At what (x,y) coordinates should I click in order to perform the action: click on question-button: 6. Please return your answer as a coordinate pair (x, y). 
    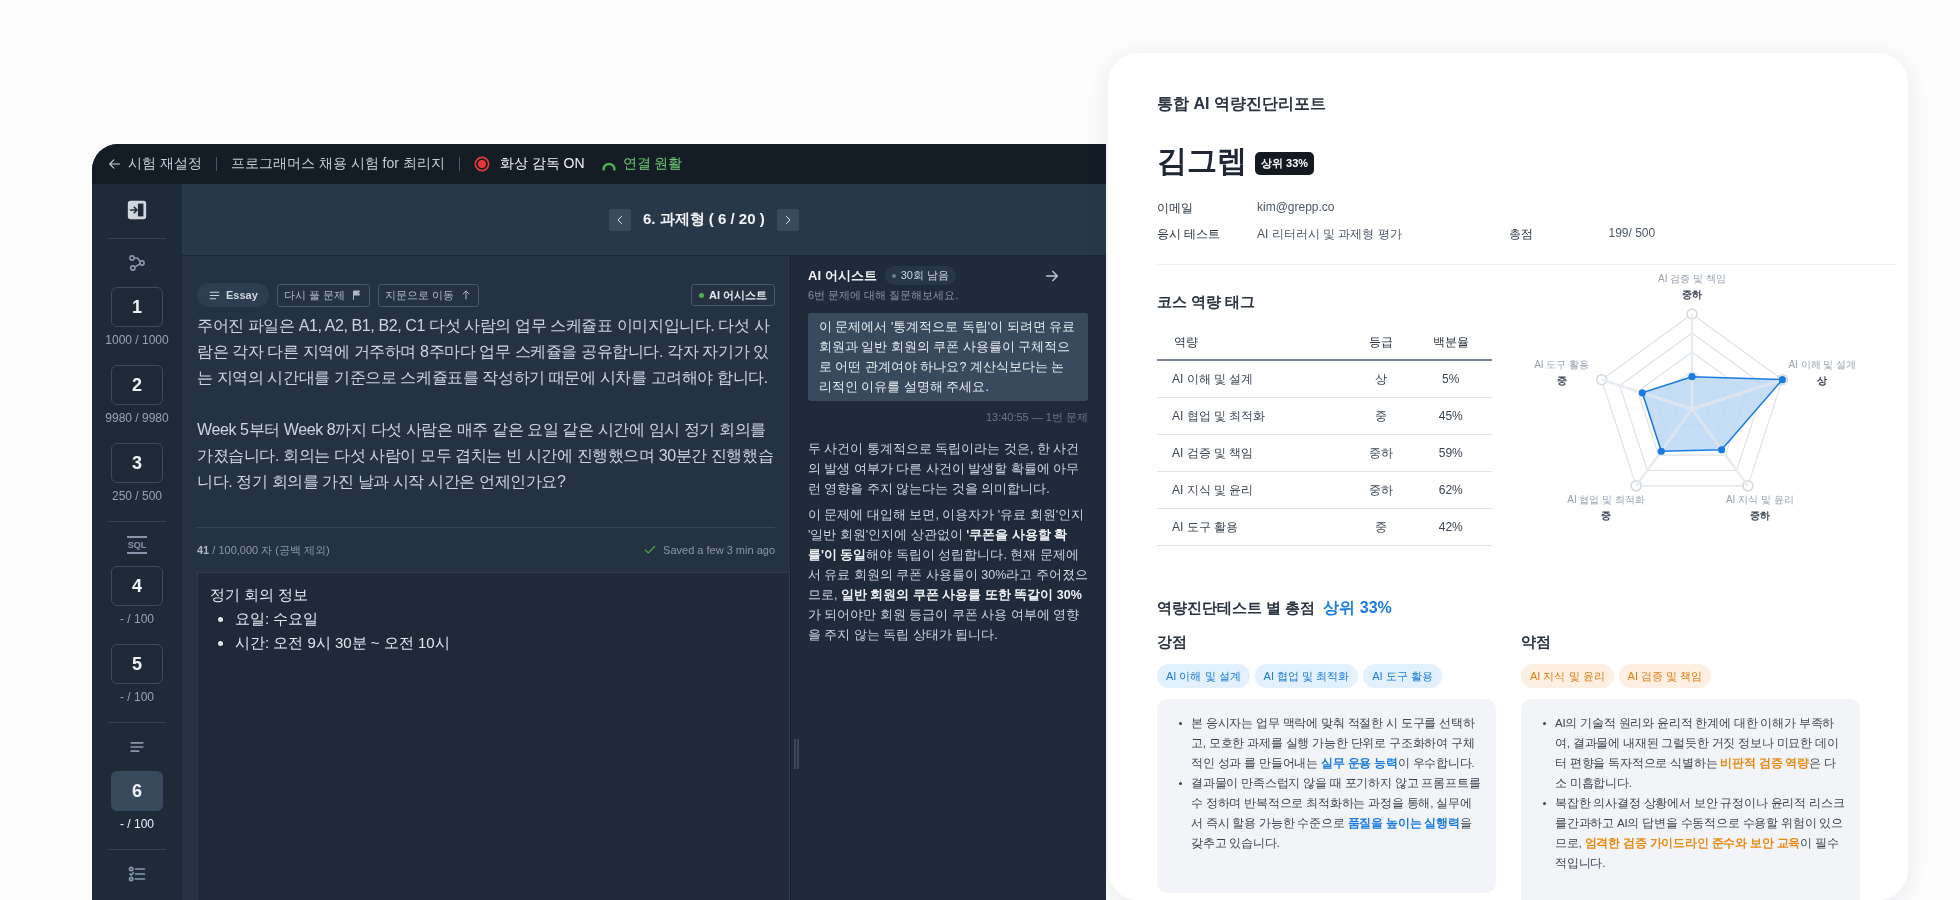
    Looking at the image, I should click on (137, 791).